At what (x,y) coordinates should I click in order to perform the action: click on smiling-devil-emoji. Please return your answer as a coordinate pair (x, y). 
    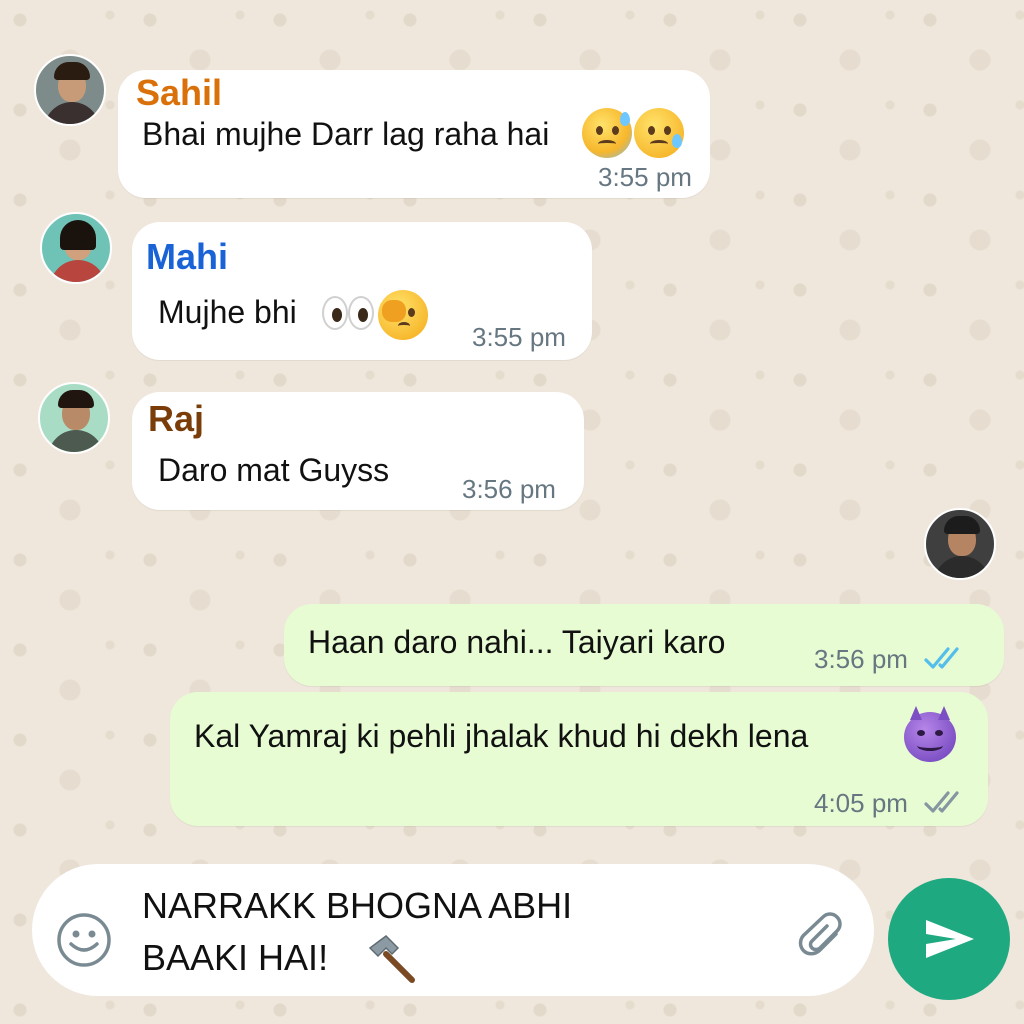
    Looking at the image, I should click on (930, 734).